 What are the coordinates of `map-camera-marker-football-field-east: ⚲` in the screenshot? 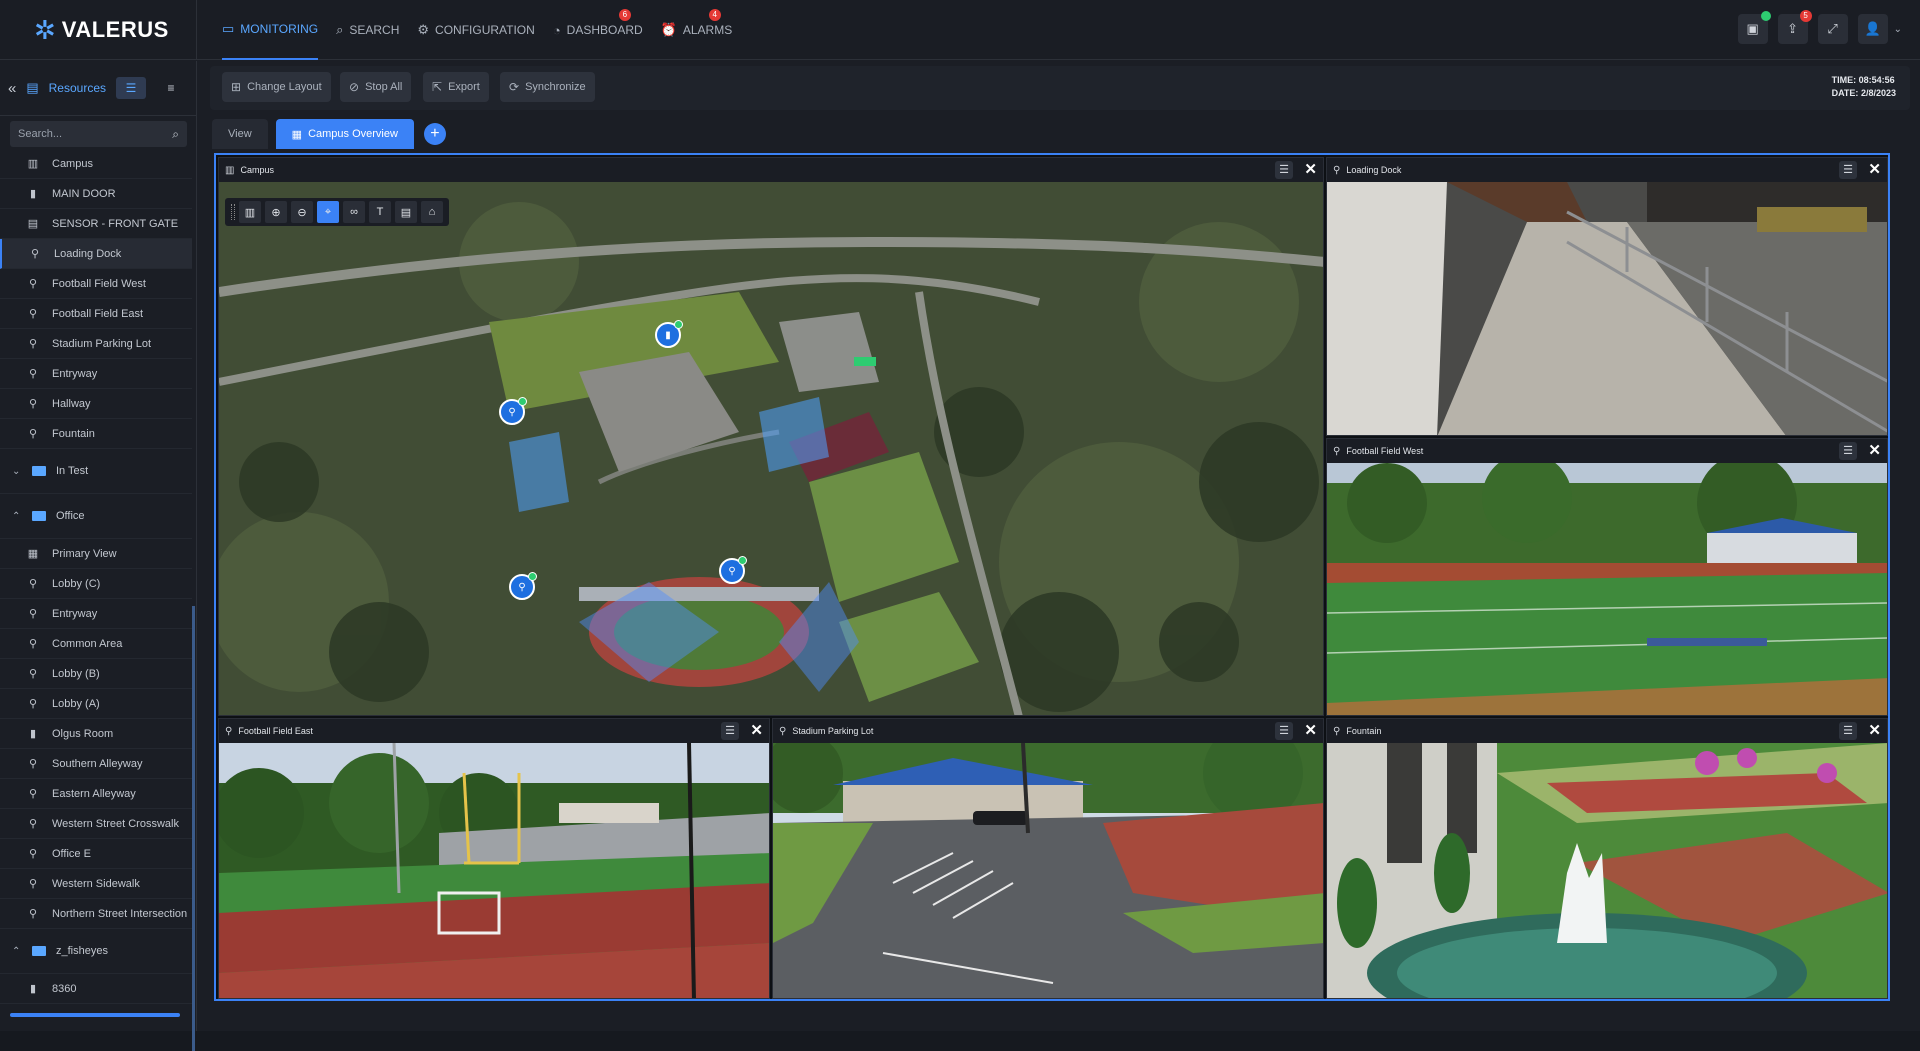 It's located at (733, 570).